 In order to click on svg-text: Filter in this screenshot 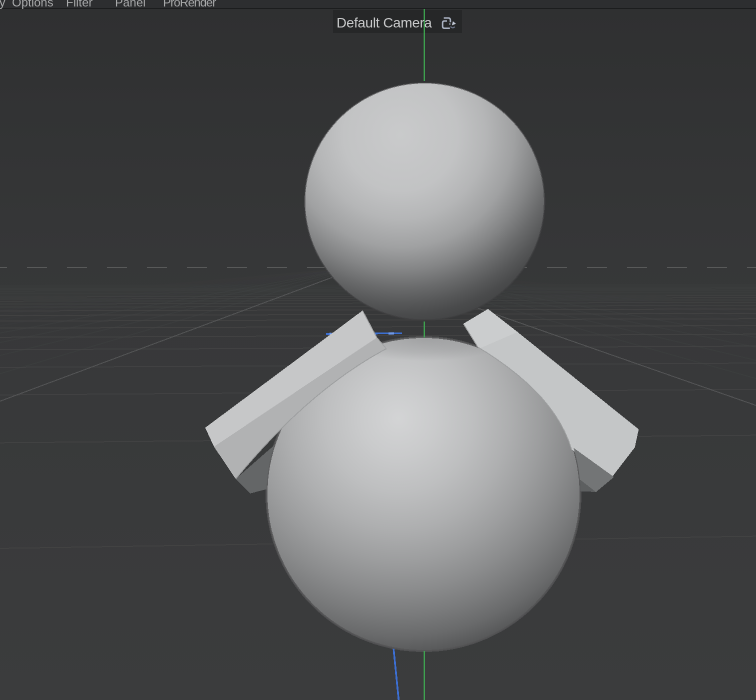, I will do `click(79, 5)`.